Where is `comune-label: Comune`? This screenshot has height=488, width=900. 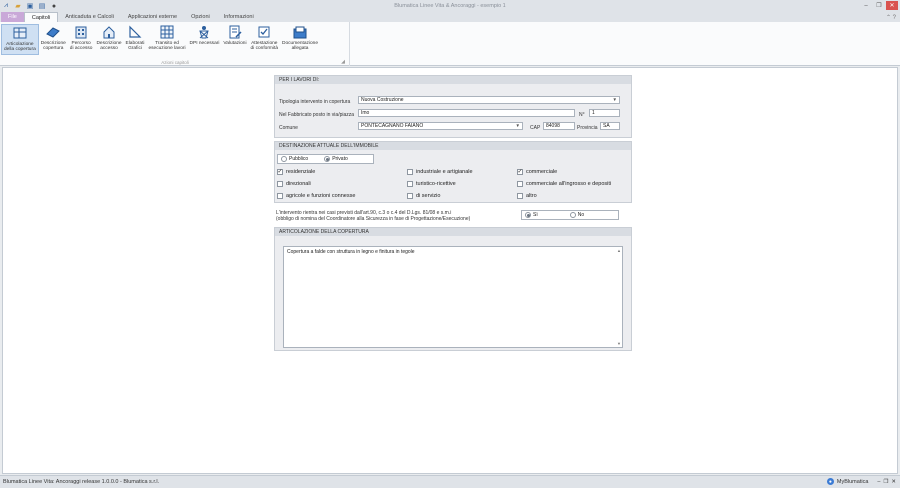 comune-label: Comune is located at coordinates (288, 128).